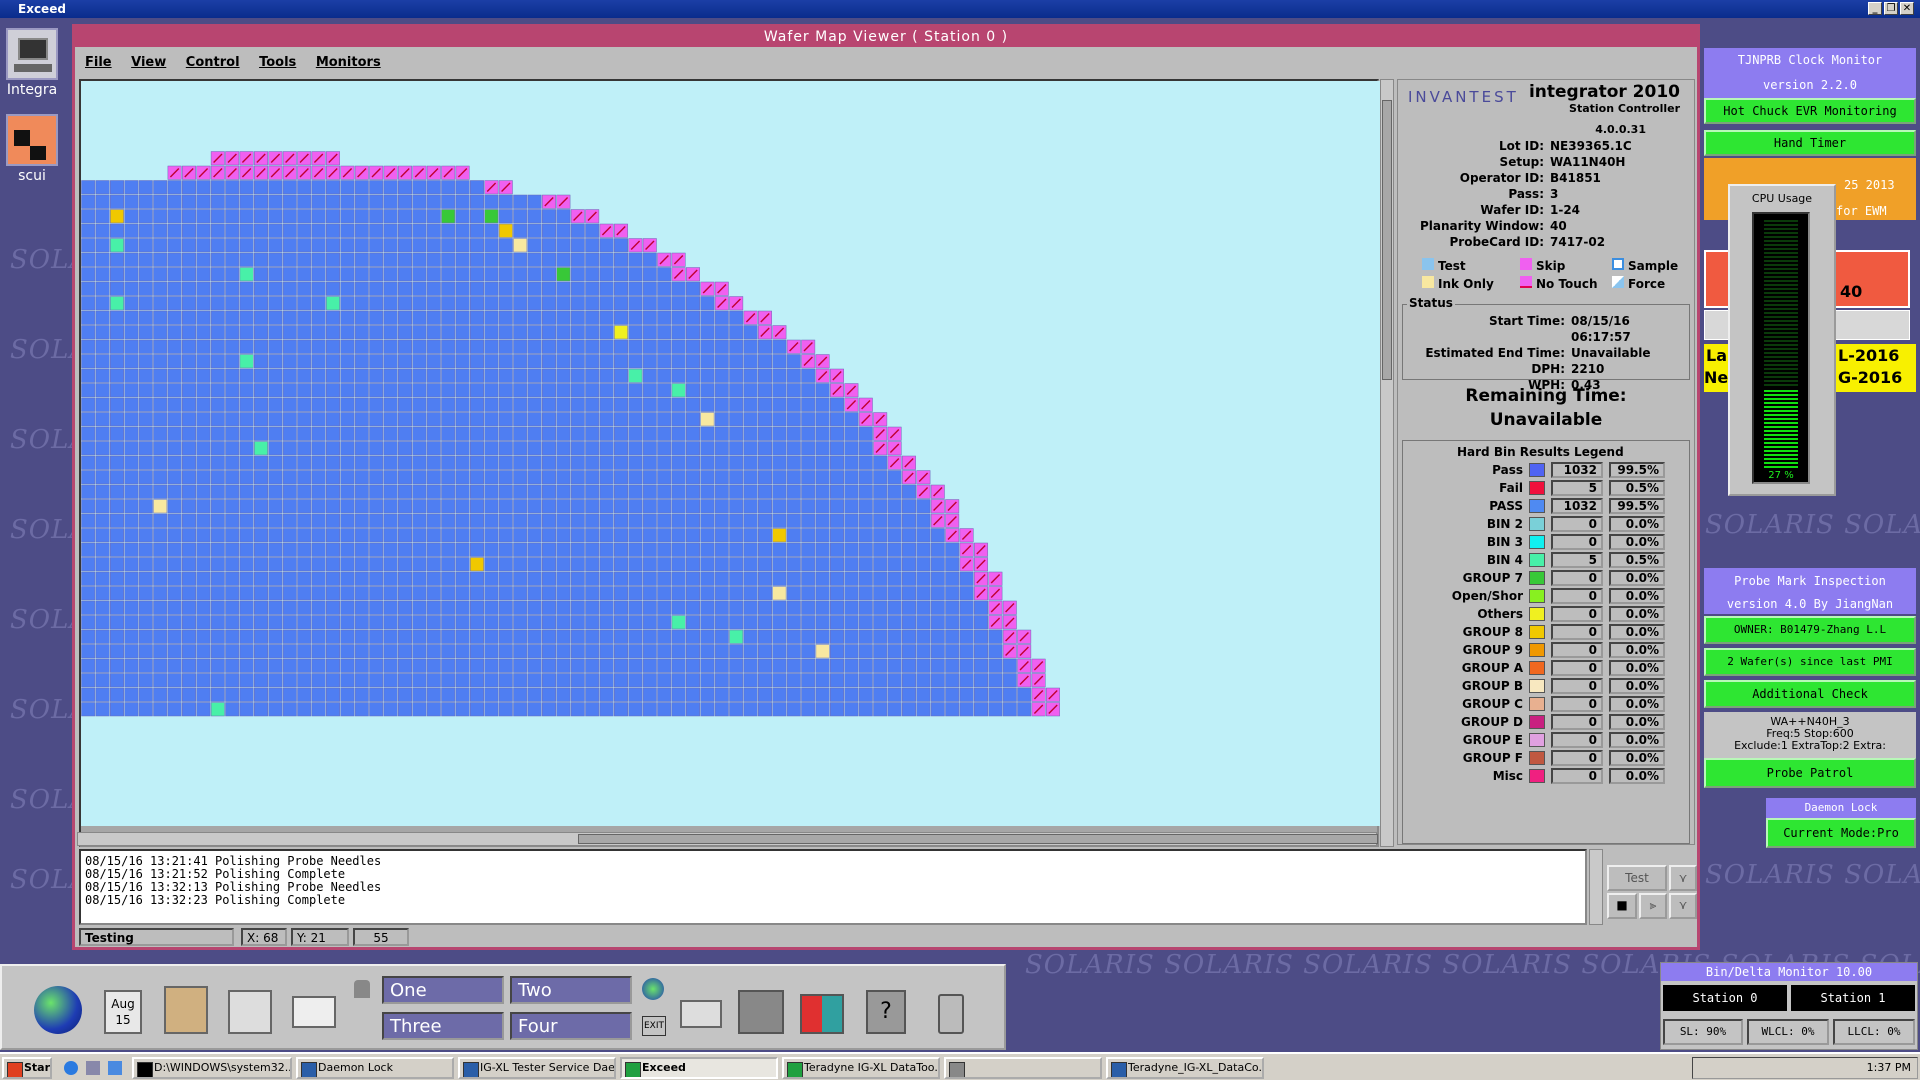 Image resolution: width=1920 pixels, height=1080 pixels. Describe the element at coordinates (1622, 906) in the screenshot. I see `stop-button: ■` at that location.